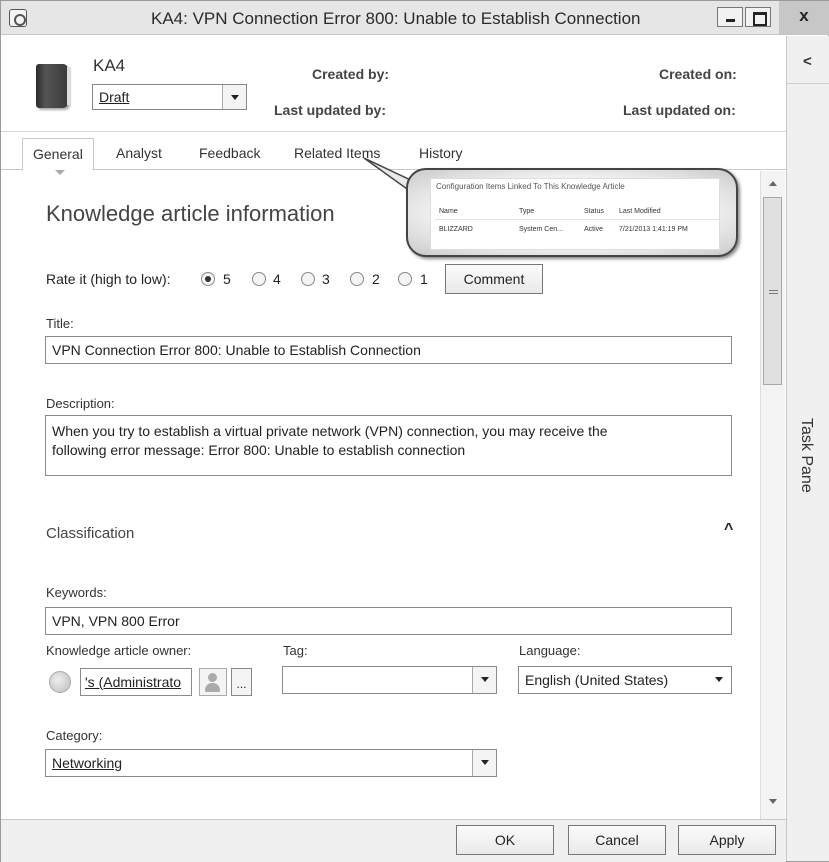 The width and height of the screenshot is (829, 862). What do you see at coordinates (758, 17) in the screenshot?
I see `maximize-button` at bounding box center [758, 17].